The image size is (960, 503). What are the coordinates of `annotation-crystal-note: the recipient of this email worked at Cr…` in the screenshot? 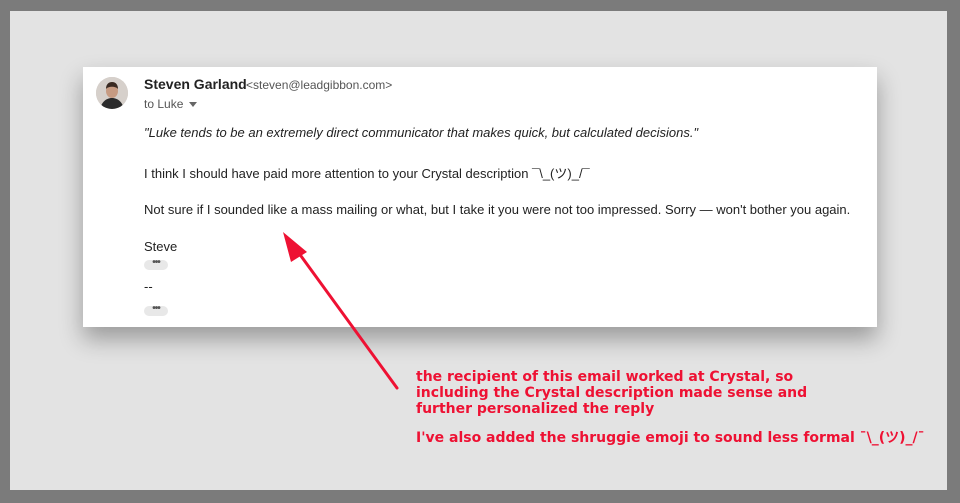 It's located at (611, 393).